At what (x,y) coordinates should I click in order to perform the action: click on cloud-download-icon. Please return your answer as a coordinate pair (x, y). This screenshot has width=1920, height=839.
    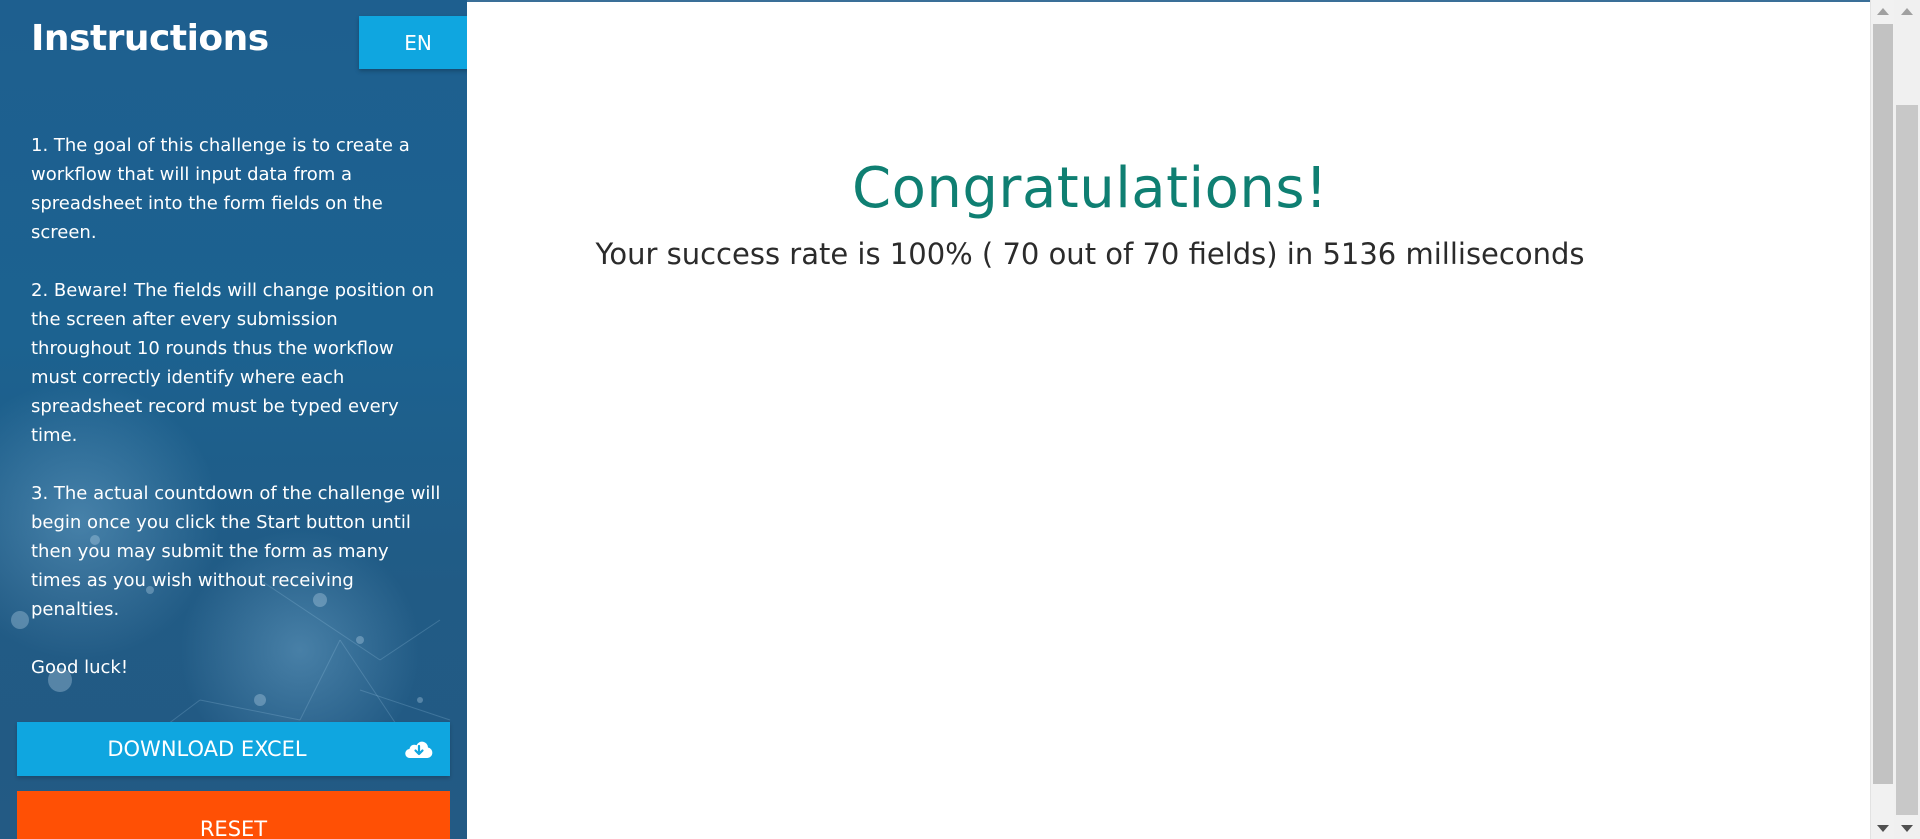
    Looking at the image, I should click on (419, 750).